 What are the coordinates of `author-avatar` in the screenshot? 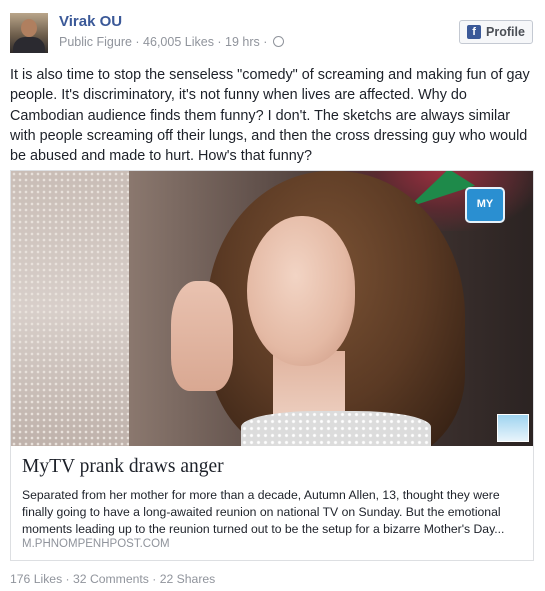 It's located at (29, 33).